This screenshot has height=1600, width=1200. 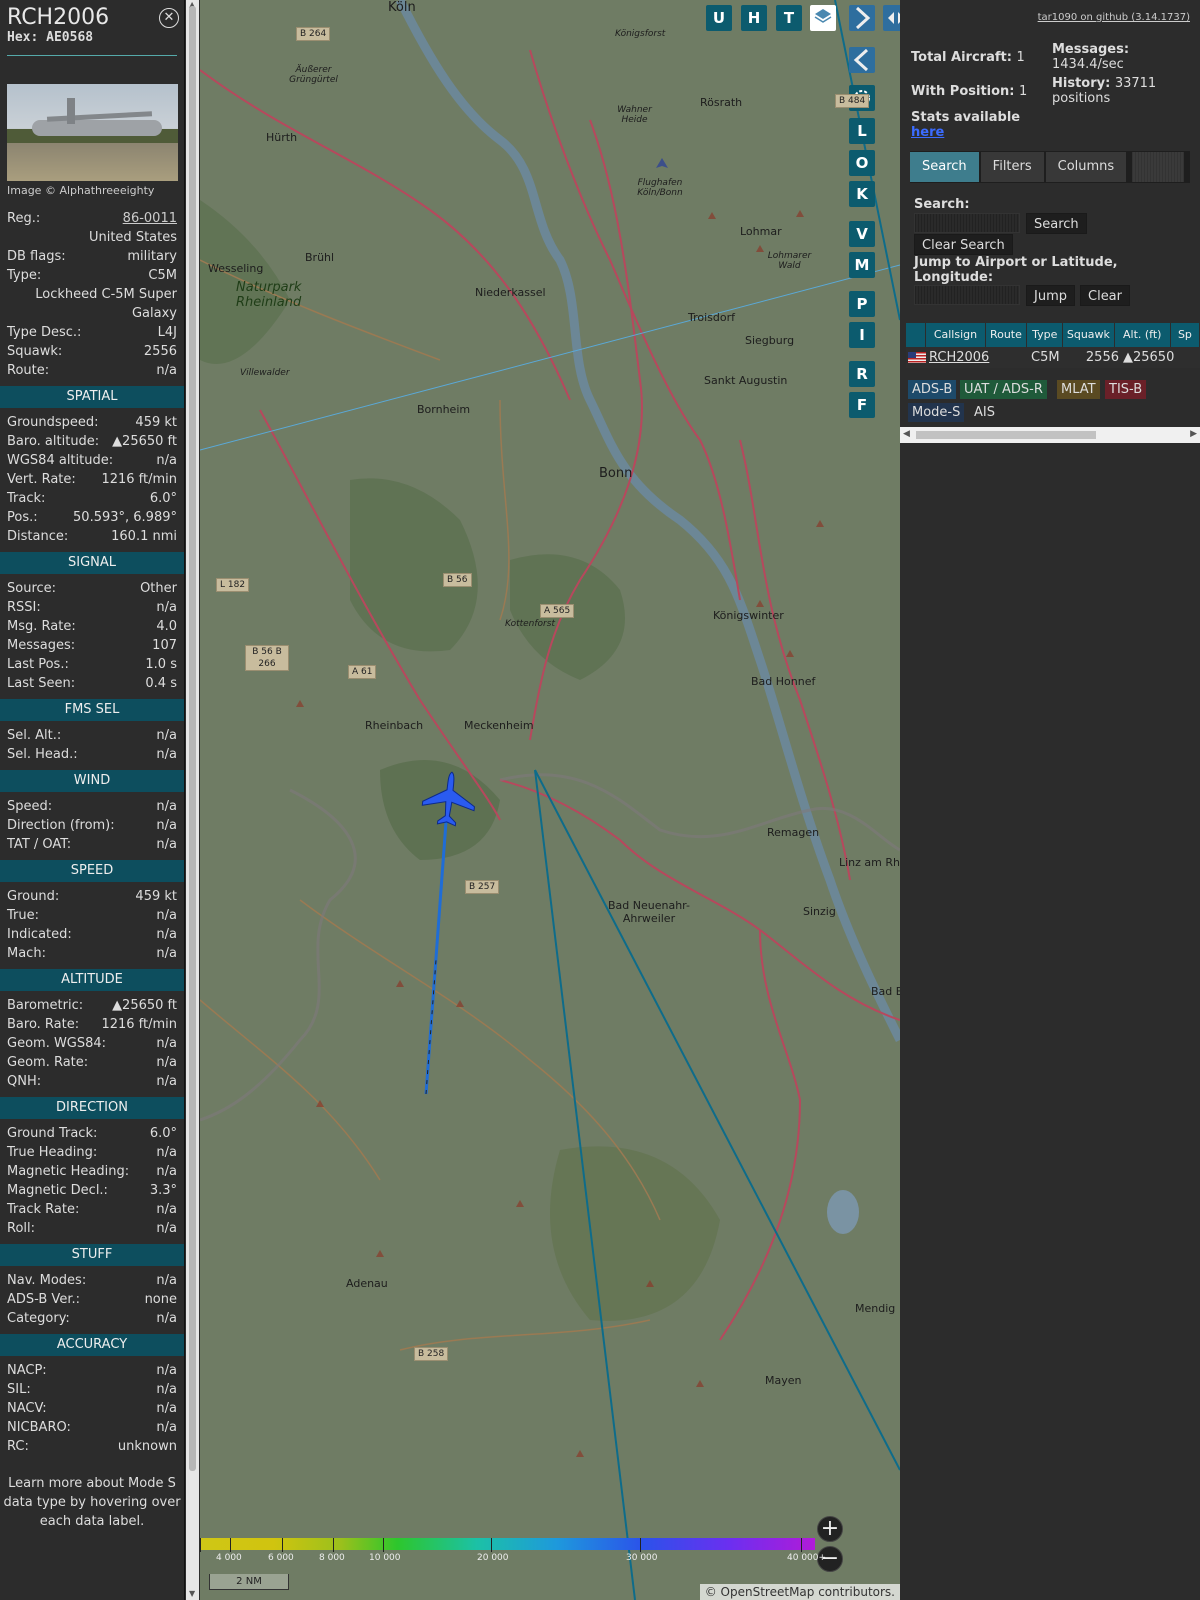 I want to click on tab-filters: Filters, so click(x=1012, y=167).